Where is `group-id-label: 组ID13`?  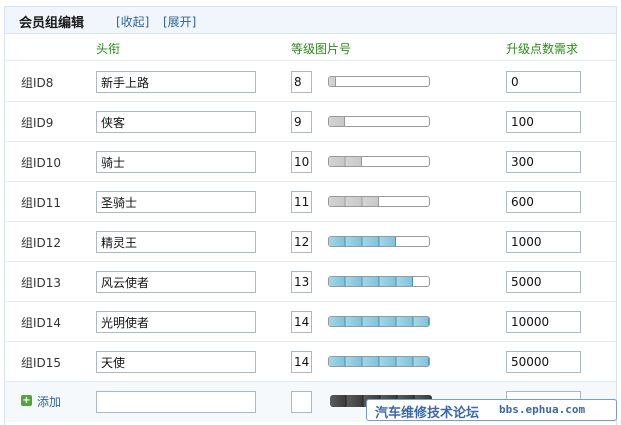 group-id-label: 组ID13 is located at coordinates (41, 283).